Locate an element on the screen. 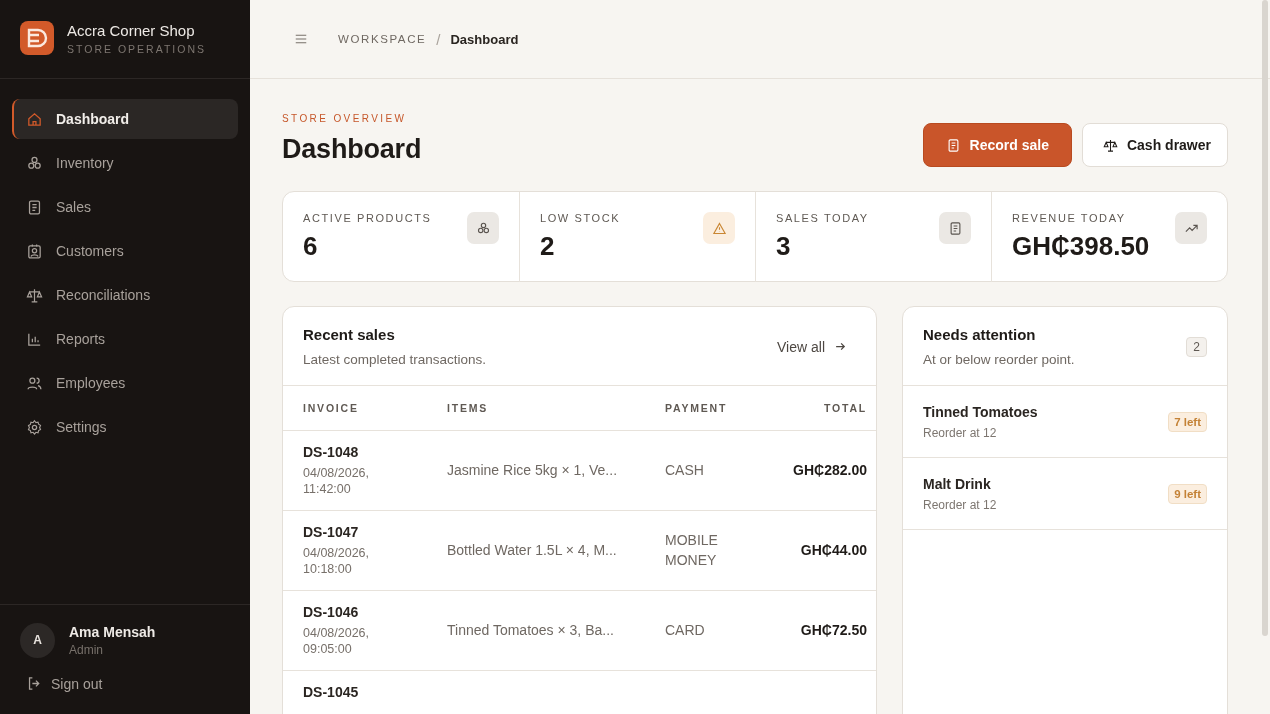 Image resolution: width=1270 pixels, height=714 pixels. invoice-number: DS-1046 is located at coordinates (331, 611).